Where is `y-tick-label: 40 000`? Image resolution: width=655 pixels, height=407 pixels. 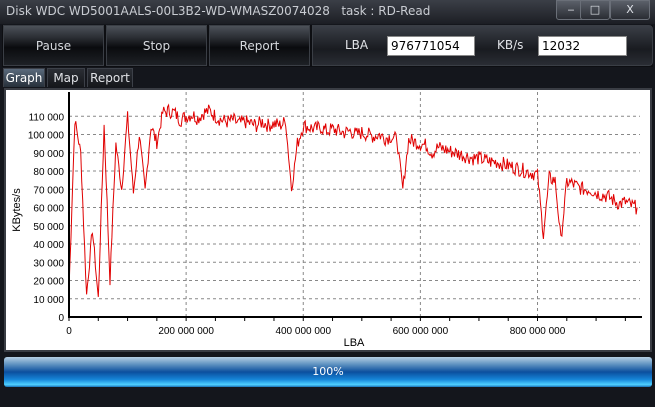 y-tick-label: 40 000 is located at coordinates (48, 245).